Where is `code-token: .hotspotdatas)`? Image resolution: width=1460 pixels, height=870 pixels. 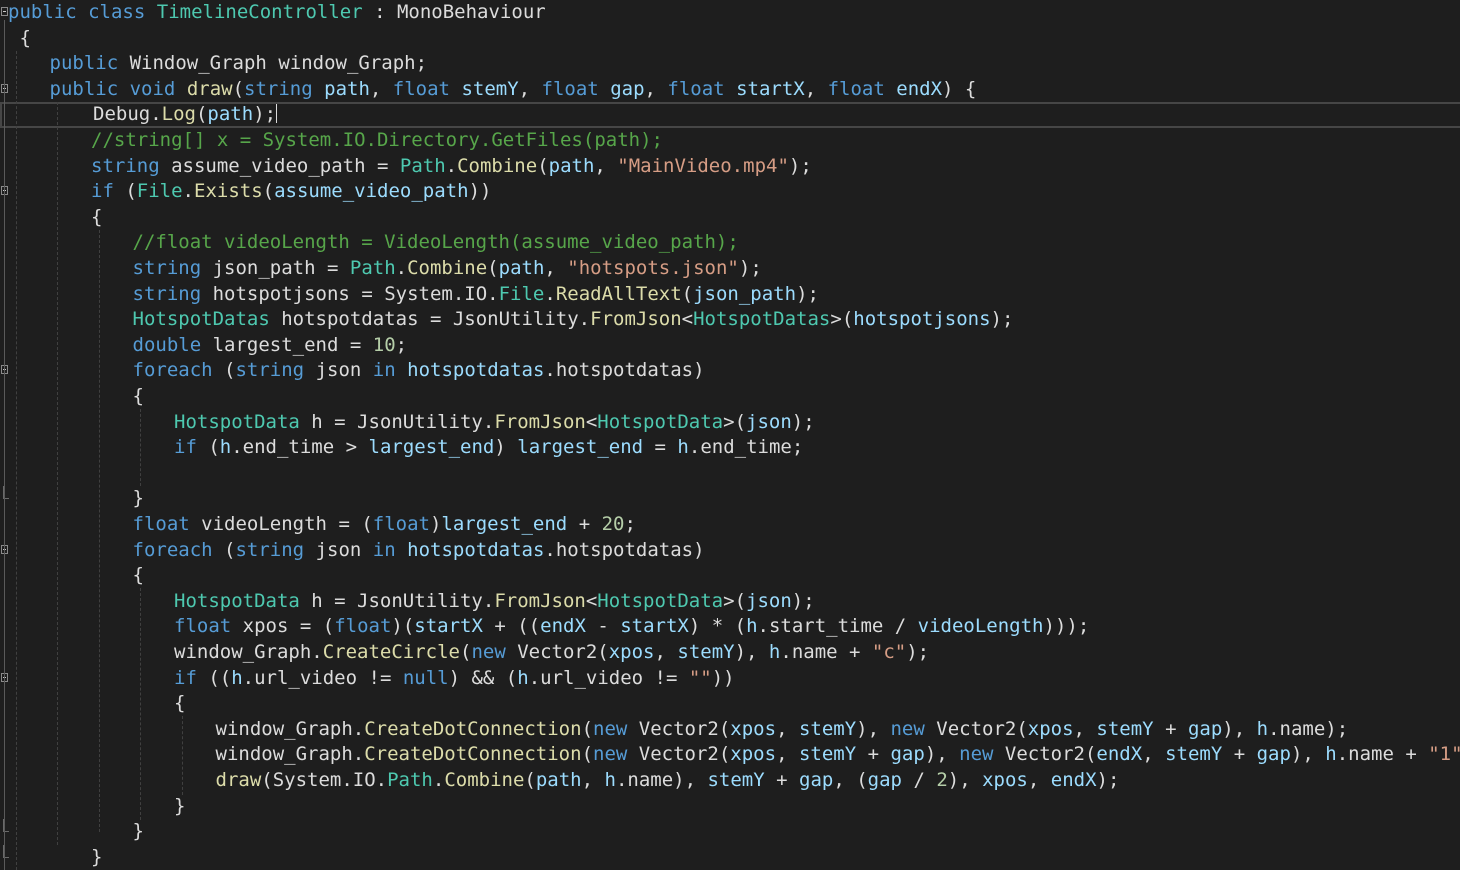 code-token: .hotspotdatas) is located at coordinates (624, 370).